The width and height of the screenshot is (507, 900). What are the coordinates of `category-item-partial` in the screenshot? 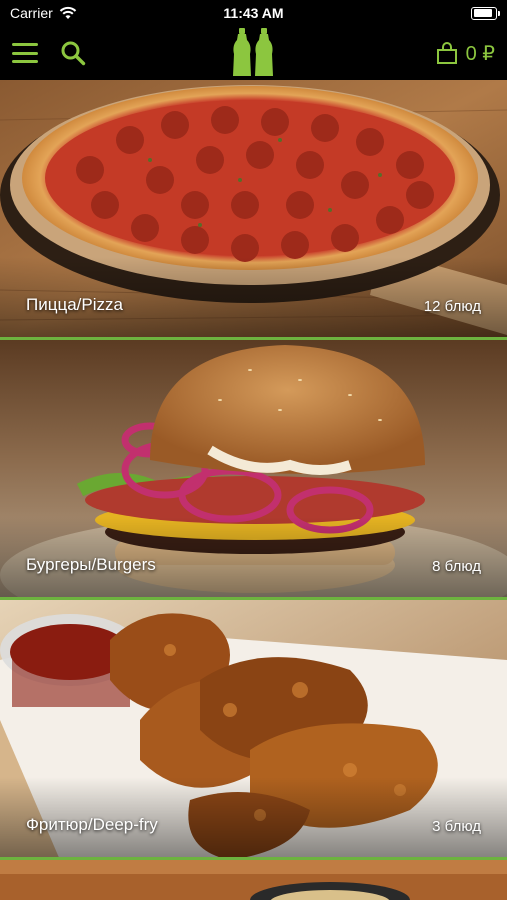 It's located at (253, 880).